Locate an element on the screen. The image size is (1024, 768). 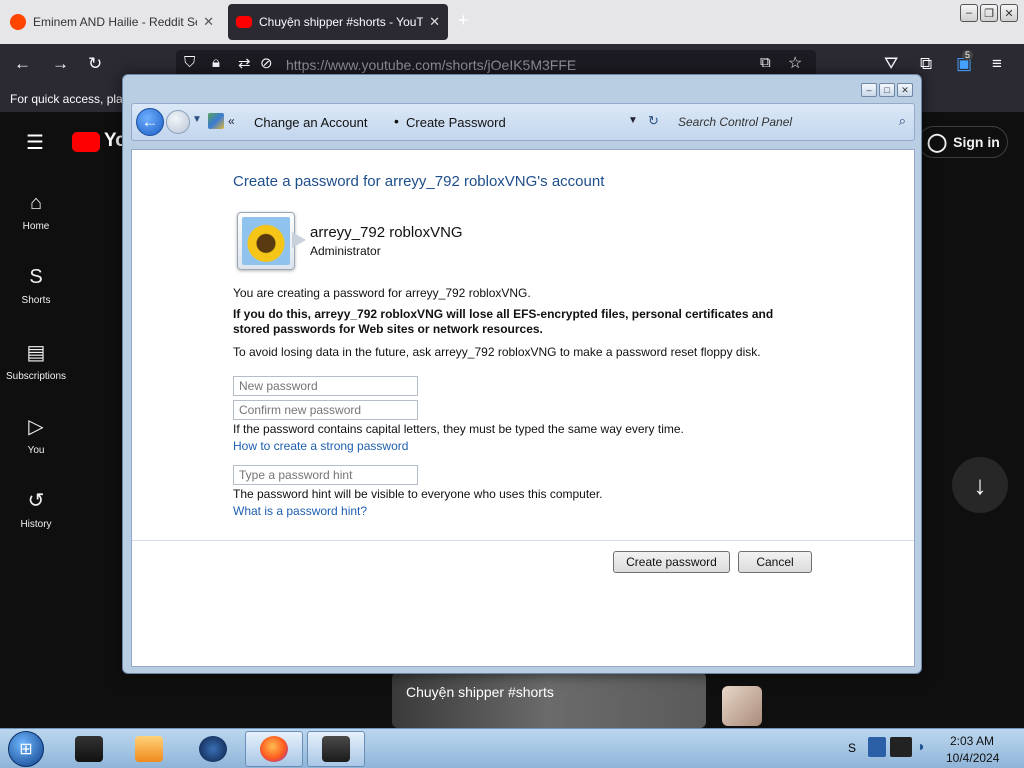
bookmark-star-icon: ☆ is located at coordinates (795, 63).